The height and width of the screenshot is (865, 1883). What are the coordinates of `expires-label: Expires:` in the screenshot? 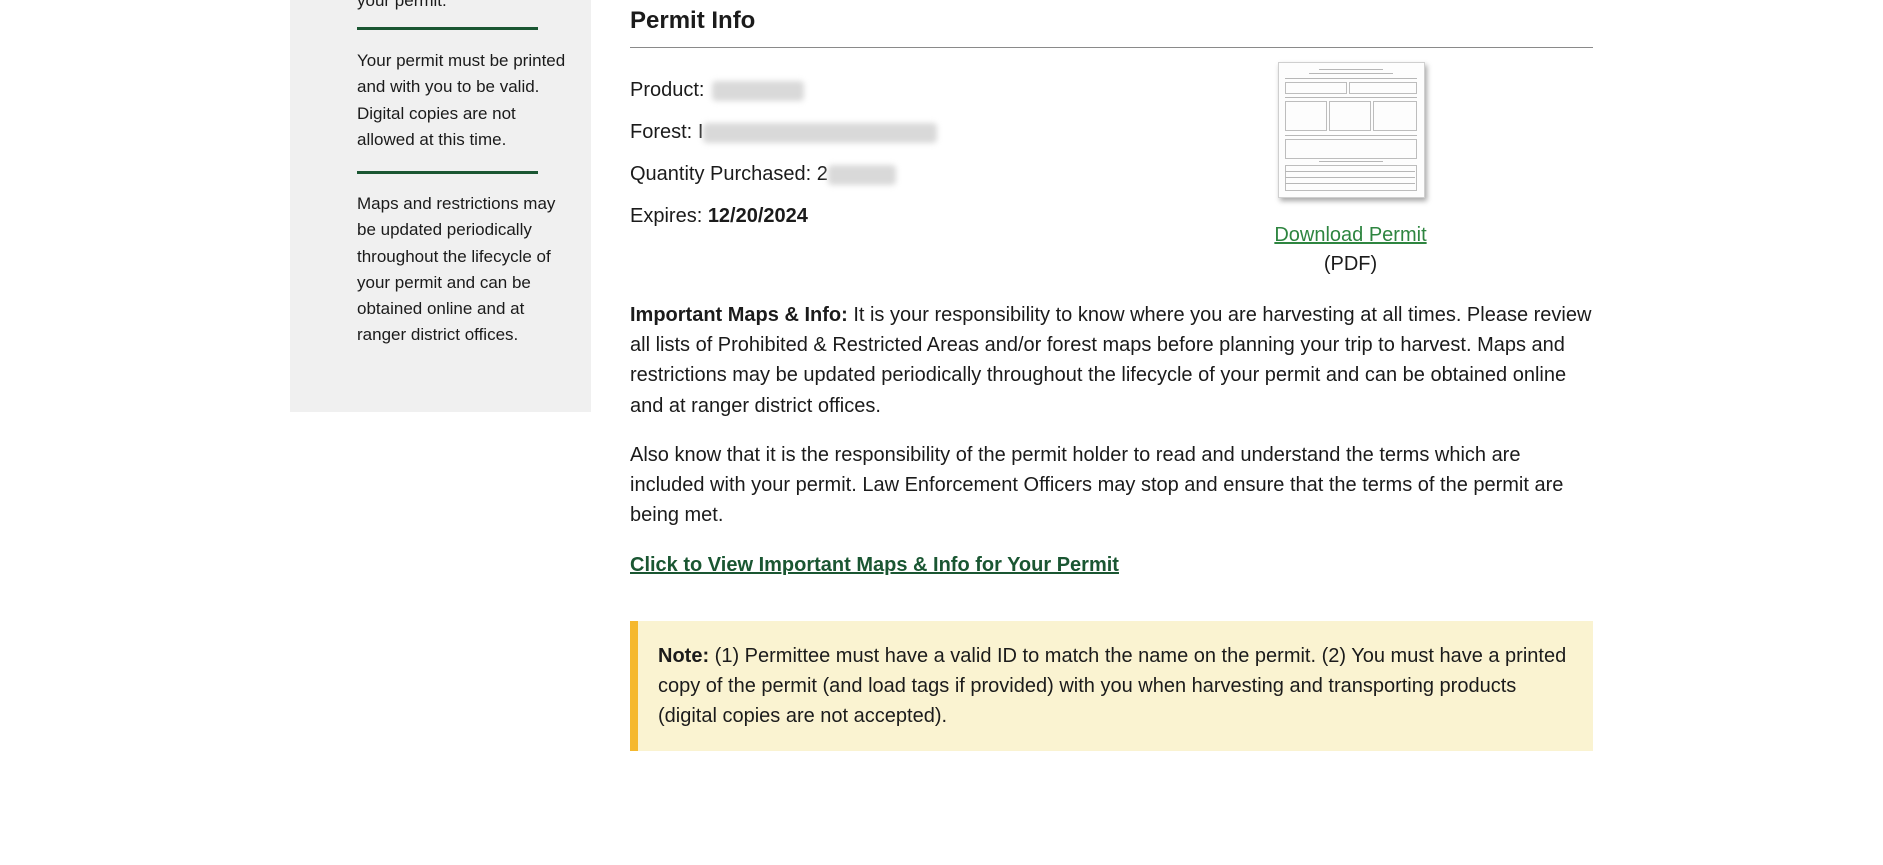 It's located at (666, 216).